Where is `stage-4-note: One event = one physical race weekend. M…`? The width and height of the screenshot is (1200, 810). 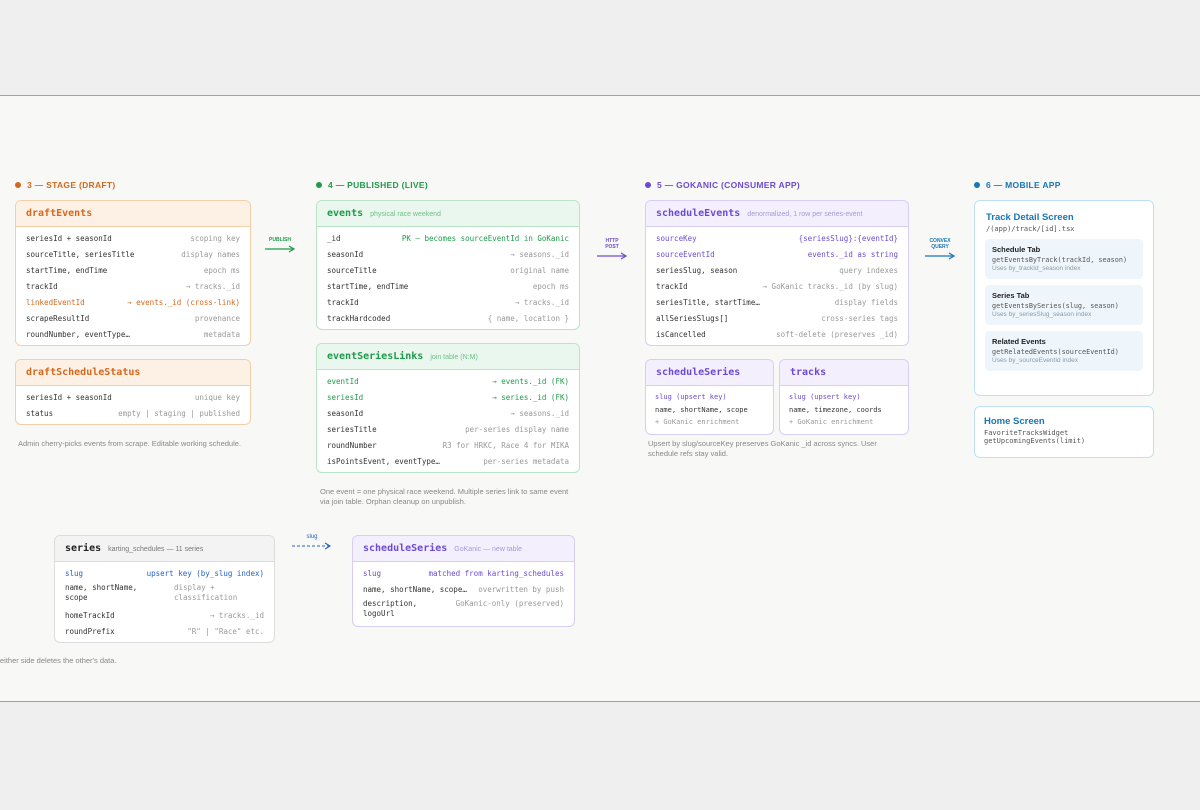
stage-4-note: One event = one physical race weekend. M… is located at coordinates (444, 496).